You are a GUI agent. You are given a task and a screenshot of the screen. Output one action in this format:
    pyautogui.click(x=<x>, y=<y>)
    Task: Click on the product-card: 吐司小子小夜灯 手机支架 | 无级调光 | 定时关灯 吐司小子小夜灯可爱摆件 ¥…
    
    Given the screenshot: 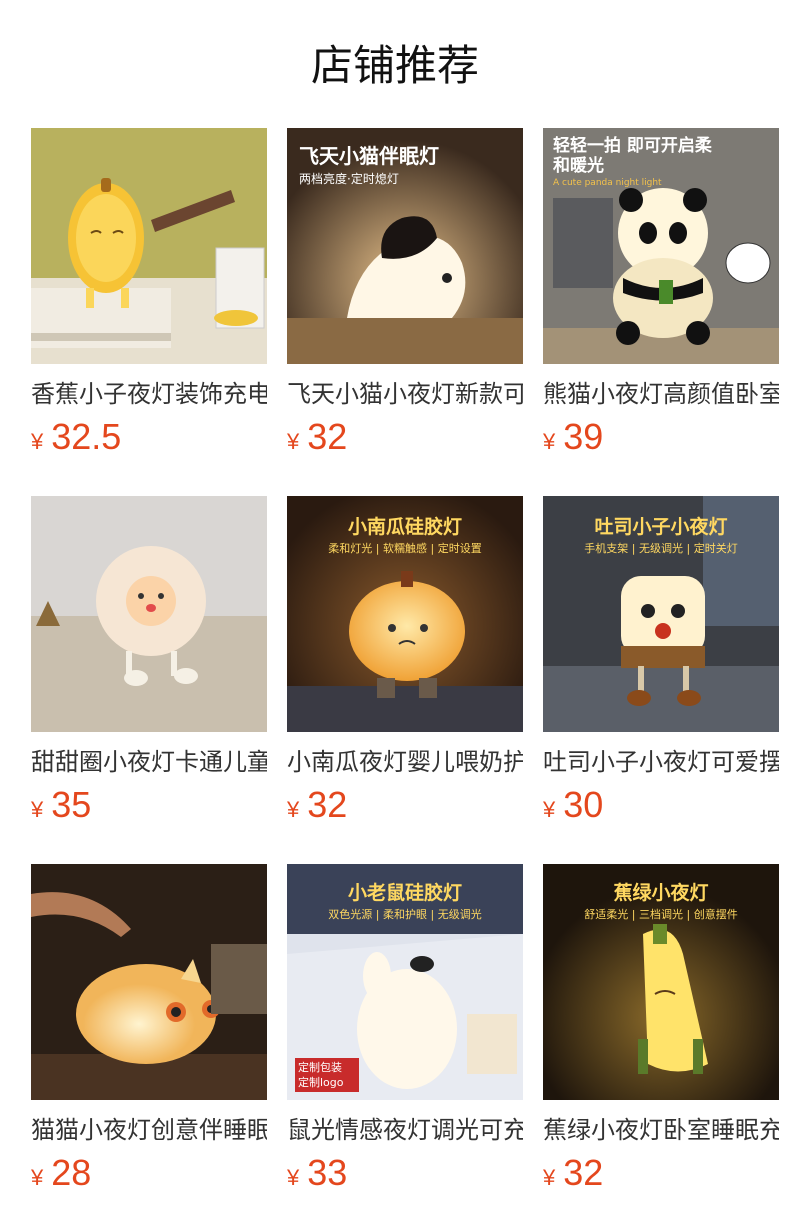 What is the action you would take?
    pyautogui.click(x=661, y=660)
    